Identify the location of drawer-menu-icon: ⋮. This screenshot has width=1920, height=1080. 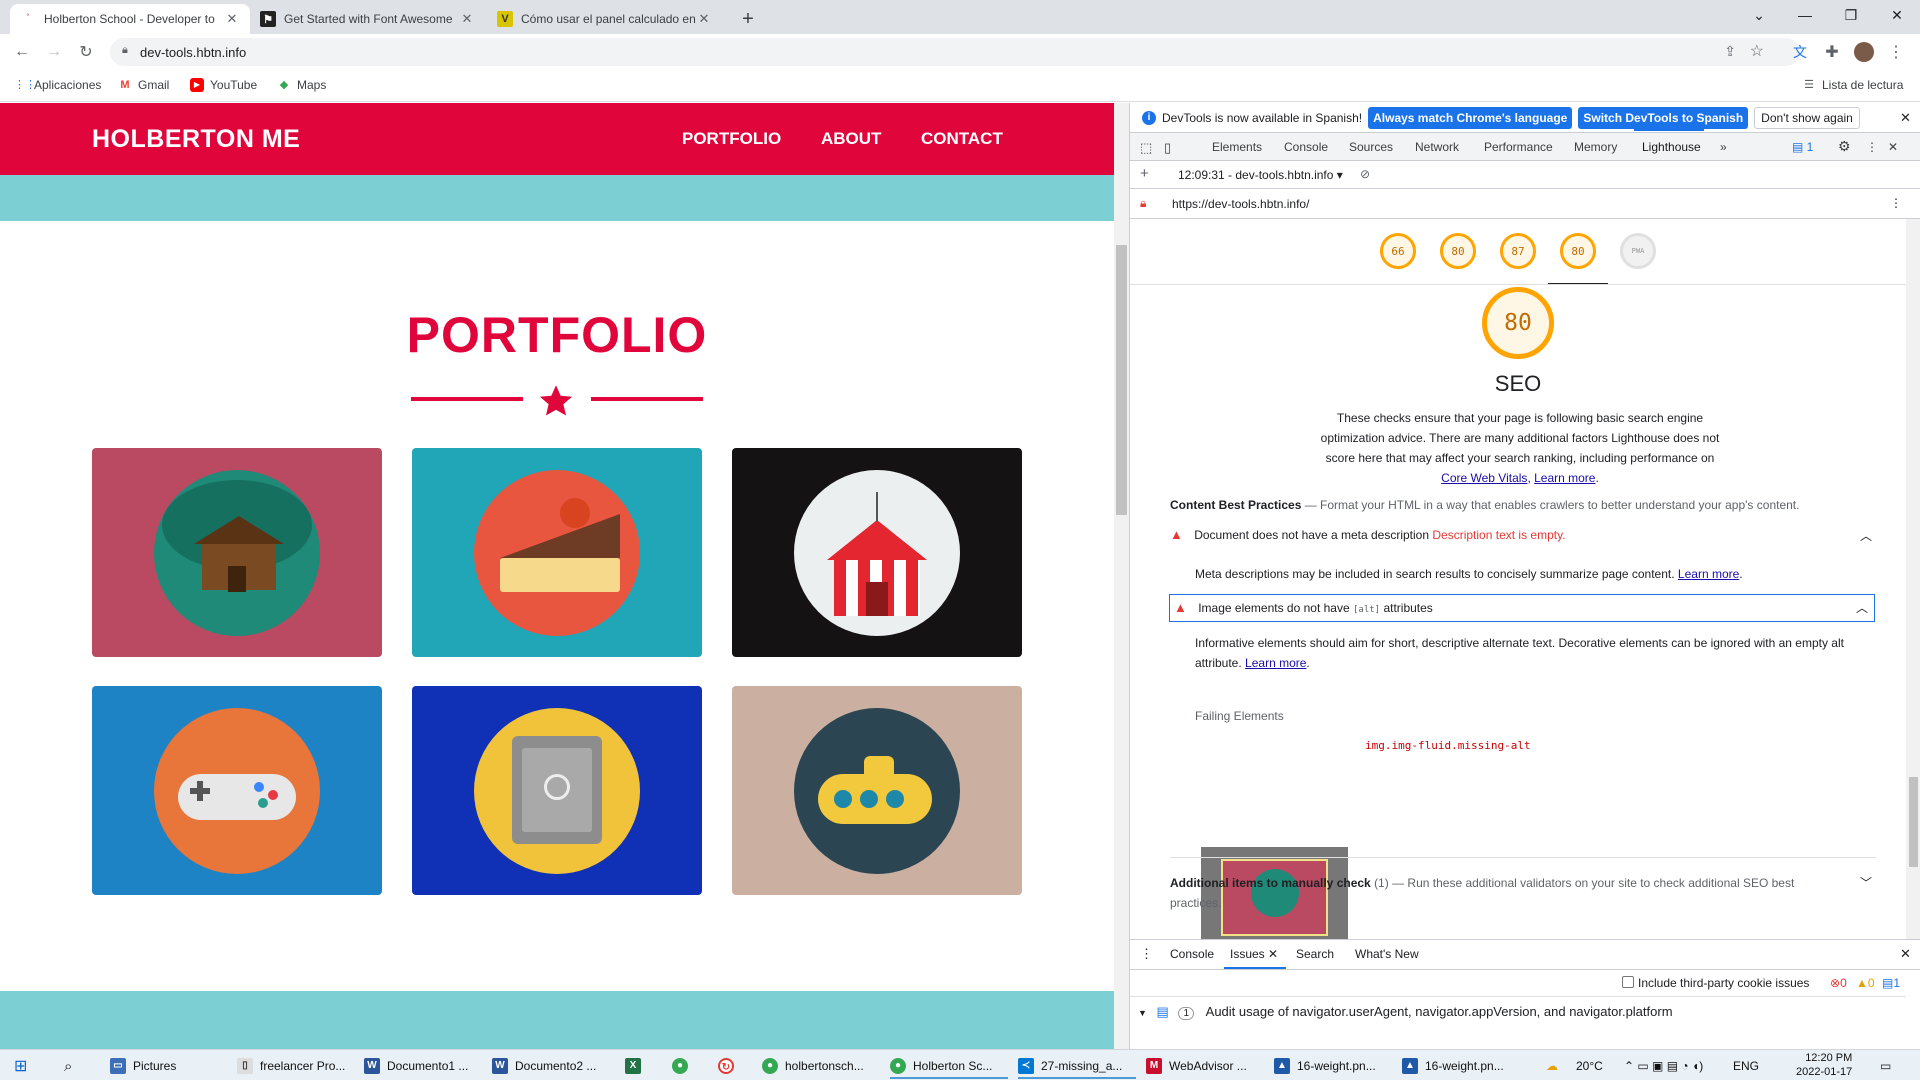
(1146, 954).